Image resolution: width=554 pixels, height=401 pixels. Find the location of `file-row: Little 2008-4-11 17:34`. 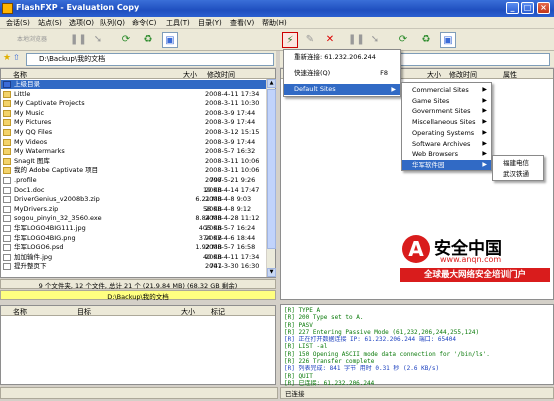

file-row: Little 2008-4-11 17:34 is located at coordinates (138, 94).